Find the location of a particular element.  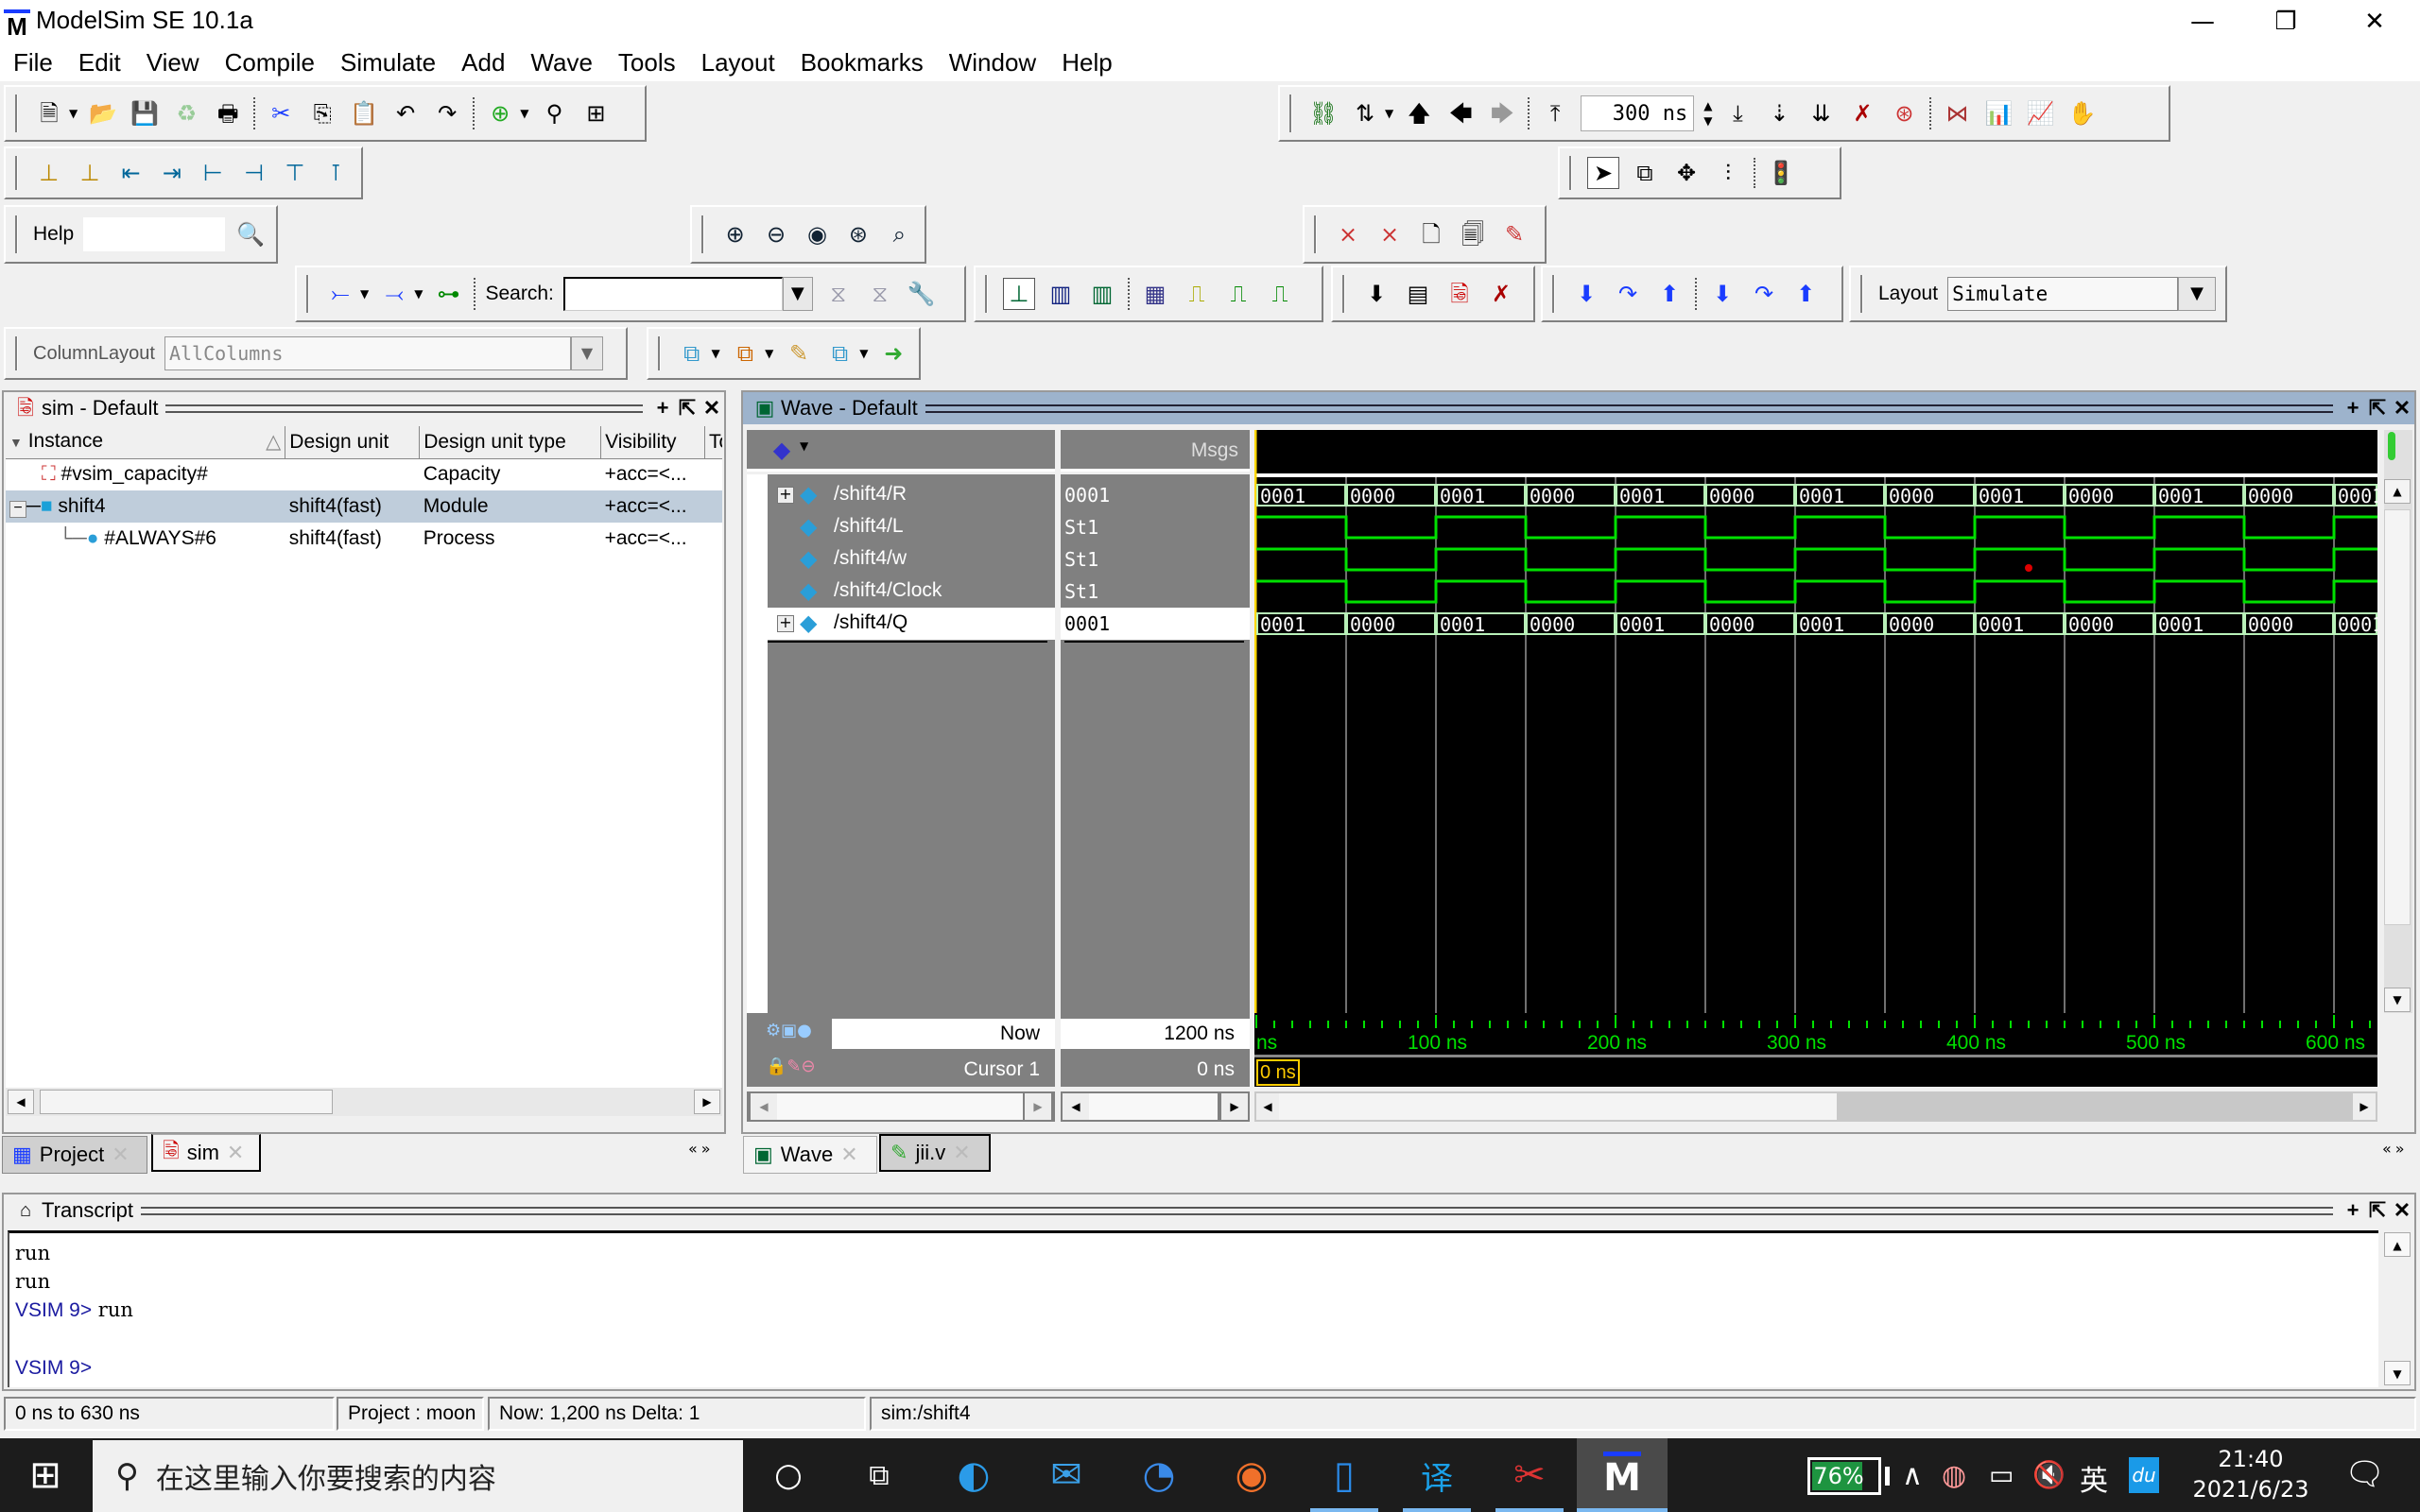

taskbar-translate: 译 is located at coordinates (1437, 1475).